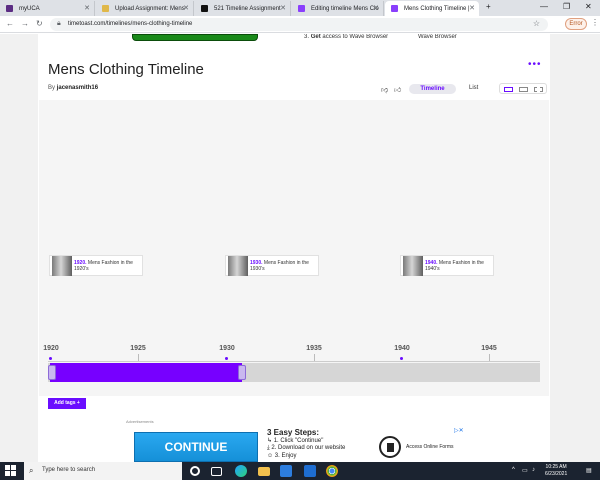  What do you see at coordinates (589, 470) in the screenshot?
I see `notification-icon: ▤` at bounding box center [589, 470].